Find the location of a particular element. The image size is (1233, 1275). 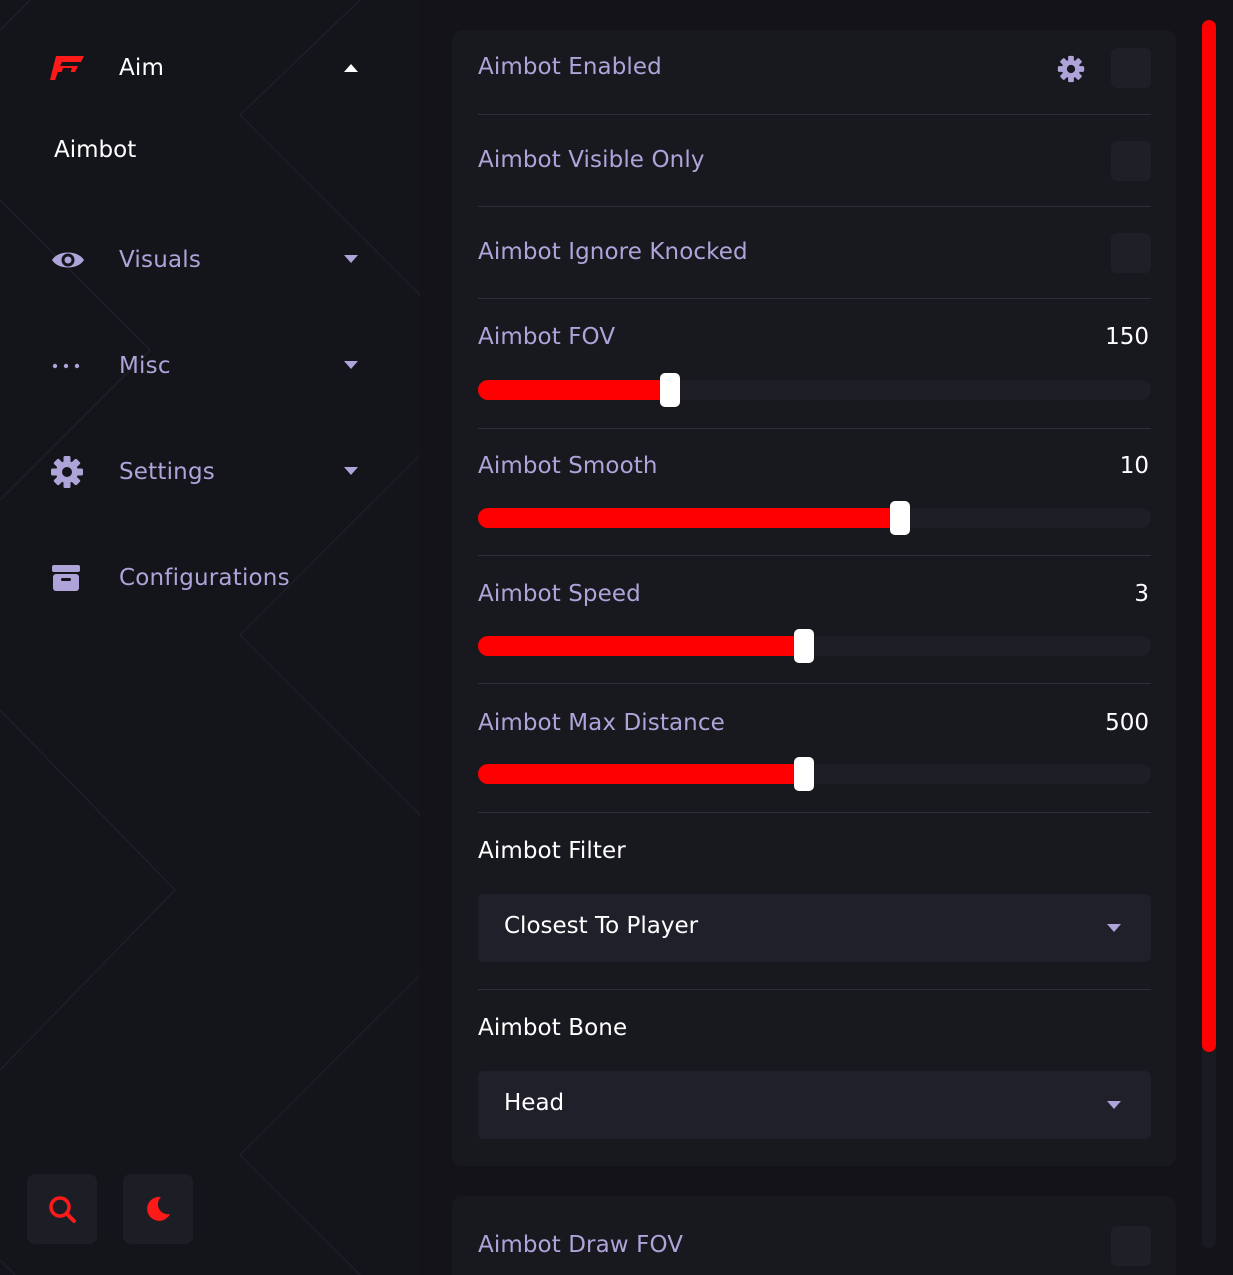

slider-label: Aimbot FOV is located at coordinates (547, 337).